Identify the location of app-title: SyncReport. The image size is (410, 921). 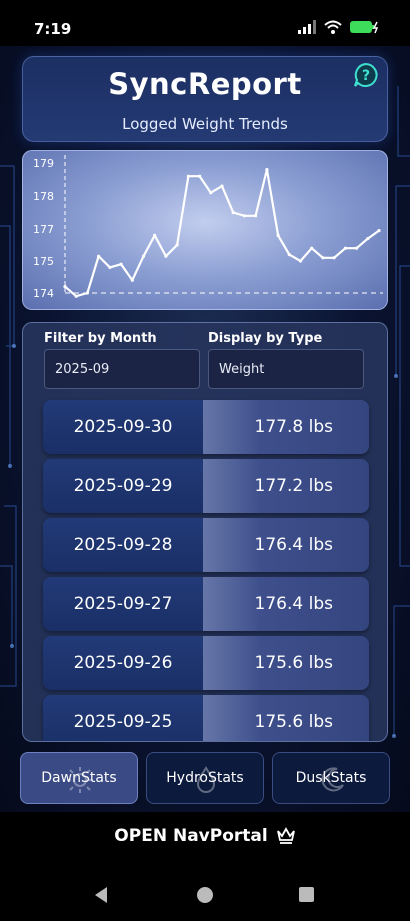
(205, 84).